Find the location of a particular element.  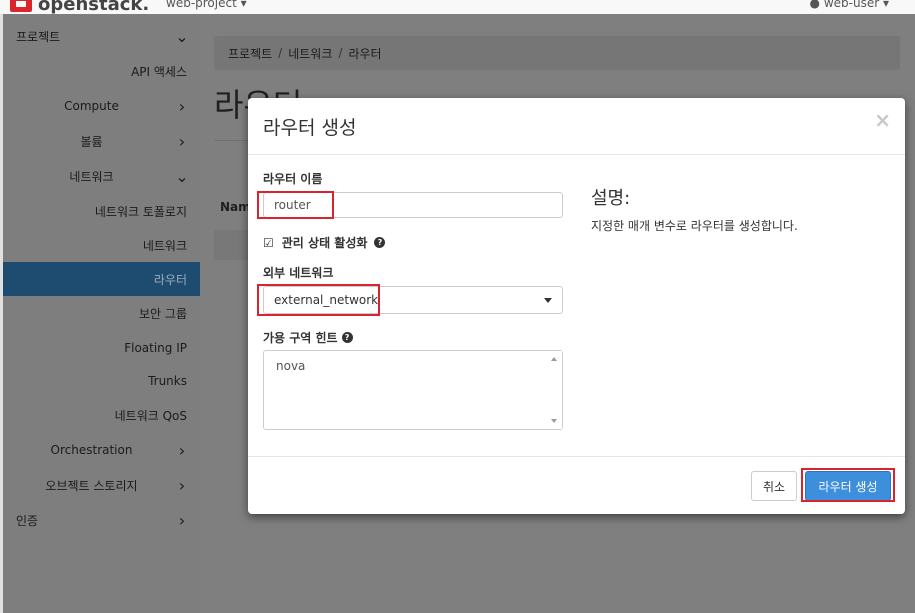

table-row is located at coordinates (231, 245).